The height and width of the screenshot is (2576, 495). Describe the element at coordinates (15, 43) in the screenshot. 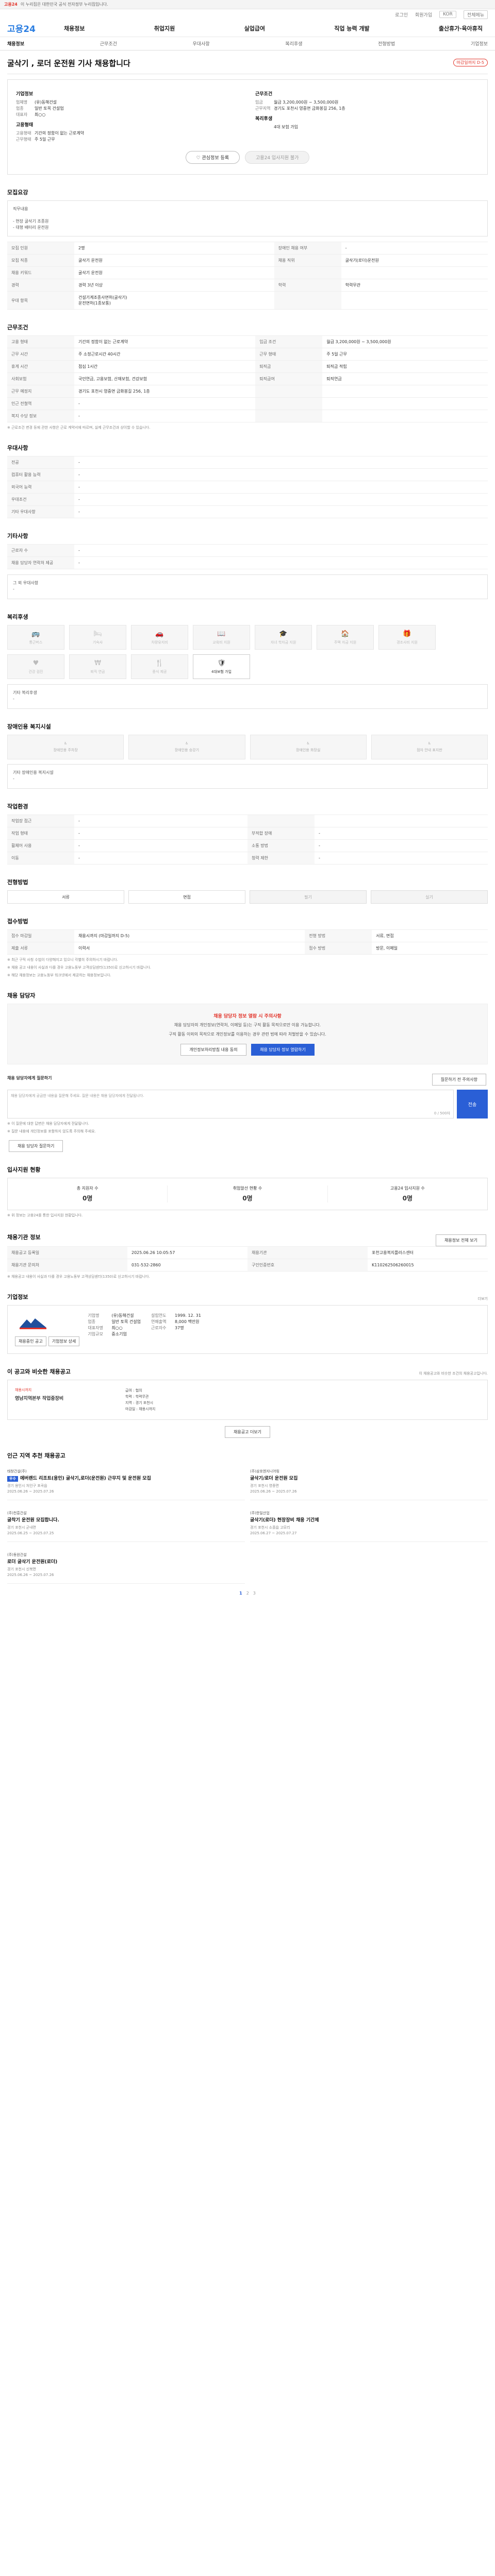

I see `section-tab: 채용정보` at that location.